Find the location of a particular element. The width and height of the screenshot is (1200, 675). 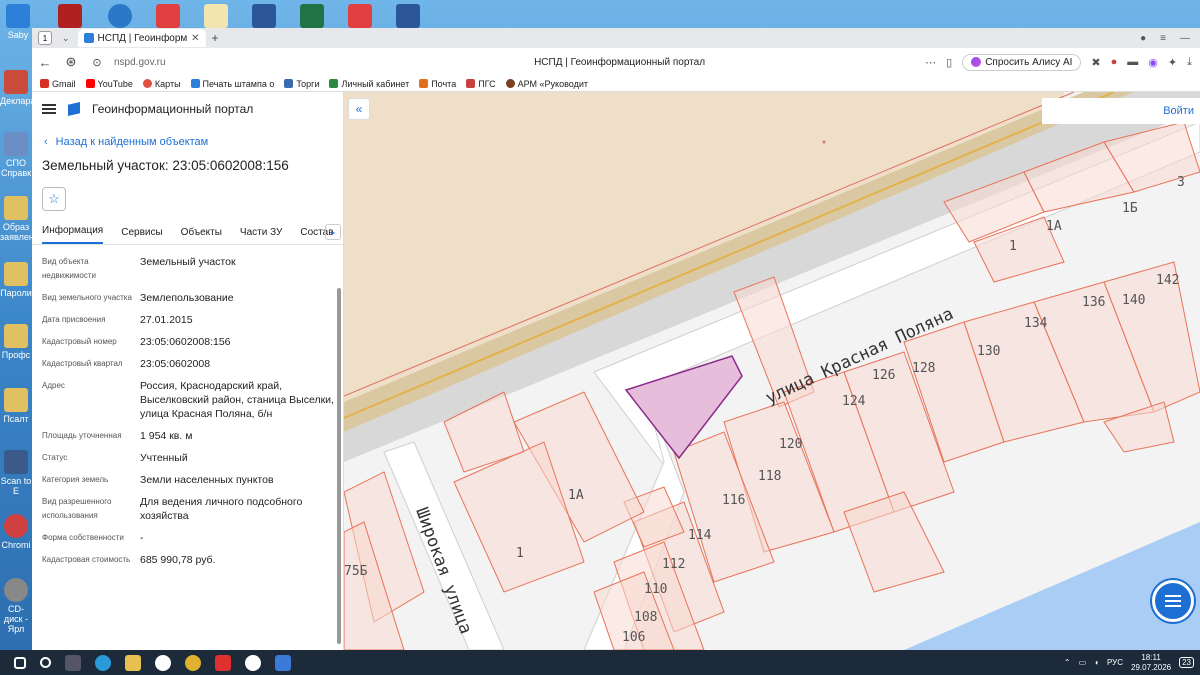

chat-icon is located at coordinates (1173, 601).